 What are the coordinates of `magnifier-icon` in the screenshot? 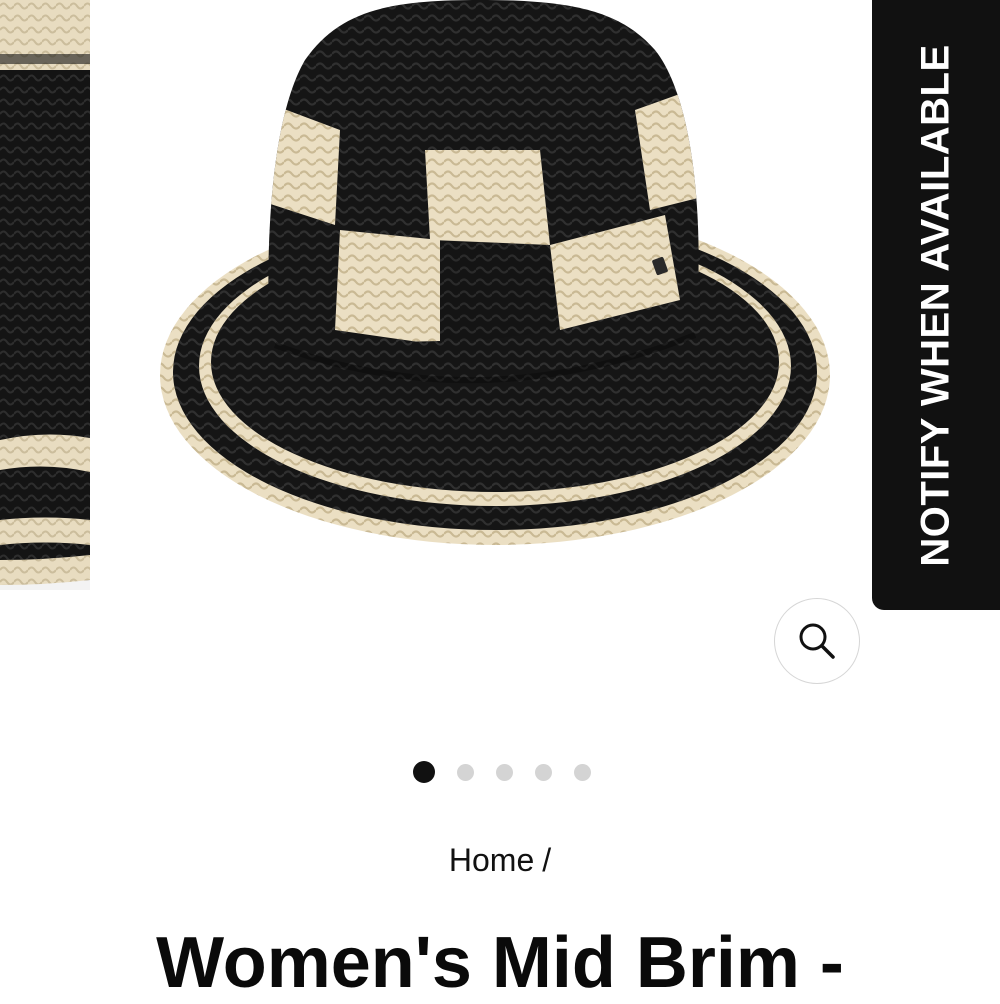 It's located at (817, 641).